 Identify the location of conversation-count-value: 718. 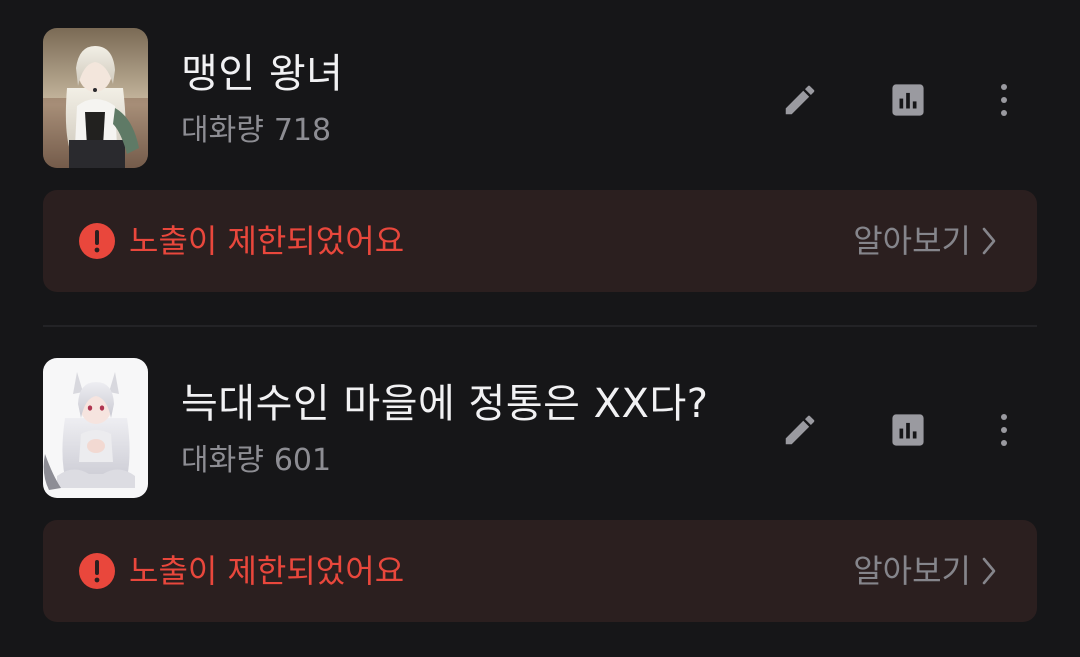
(302, 130).